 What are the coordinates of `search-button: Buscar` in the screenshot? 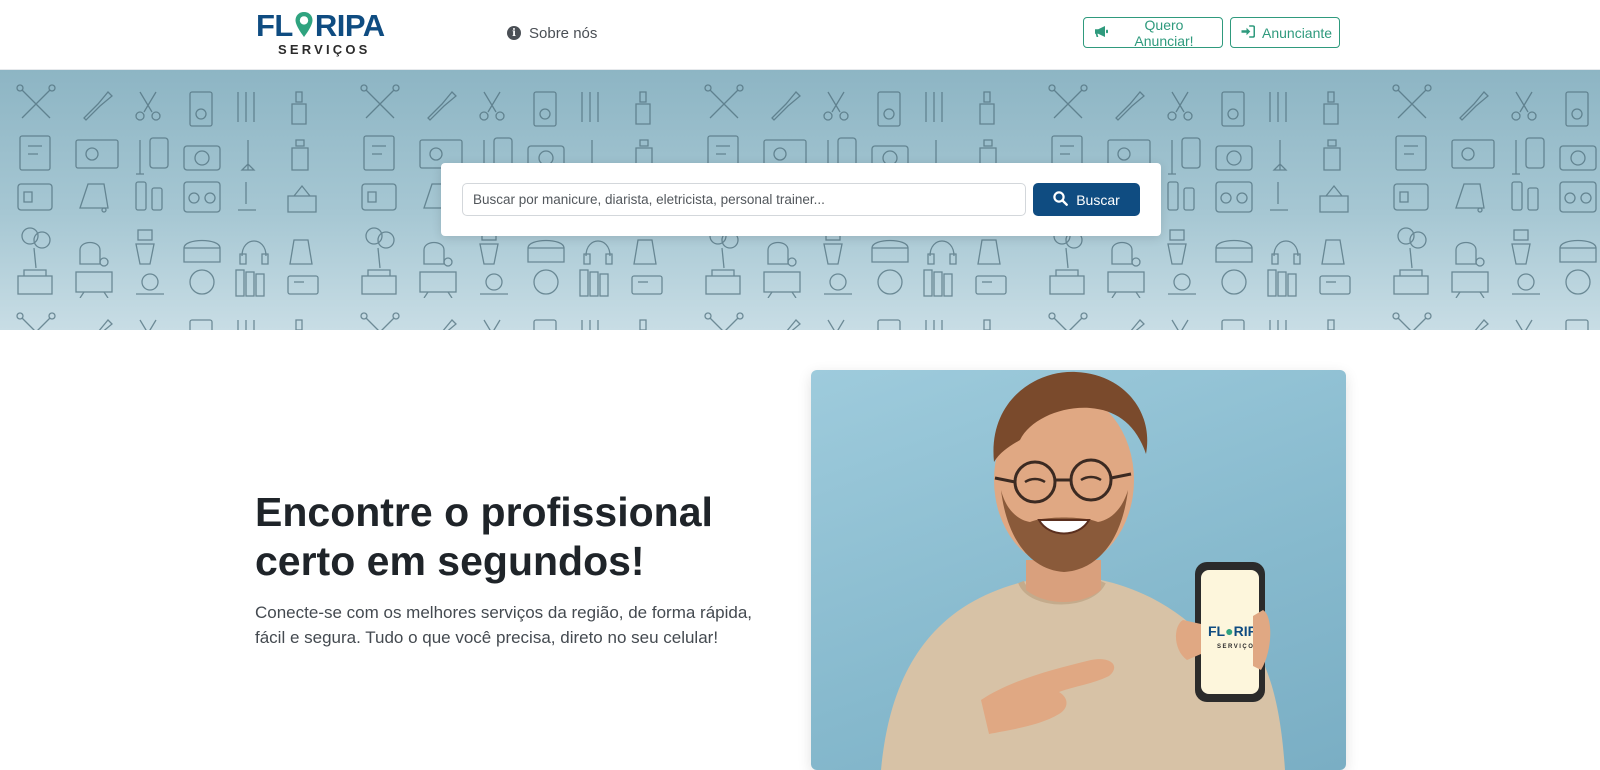 It's located at (1086, 199).